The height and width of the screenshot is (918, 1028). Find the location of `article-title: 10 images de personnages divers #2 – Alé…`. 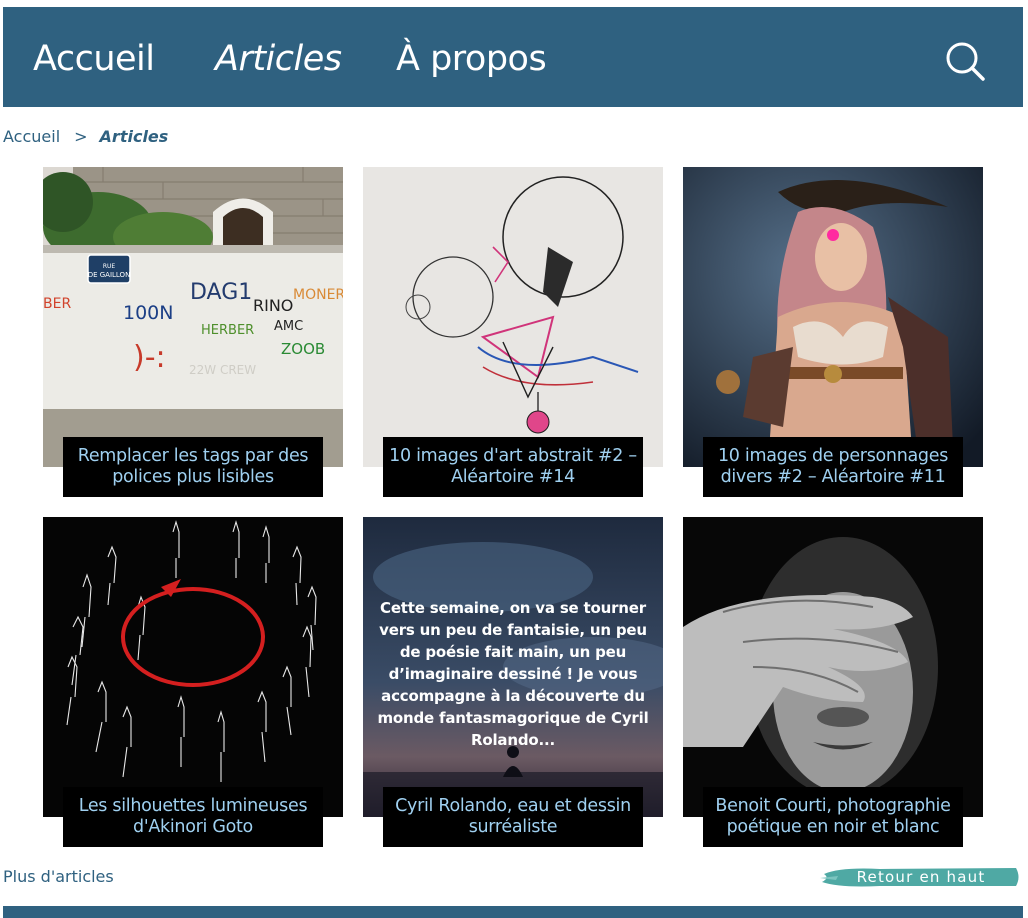

article-title: 10 images de personnages divers #2 – Alé… is located at coordinates (833, 467).